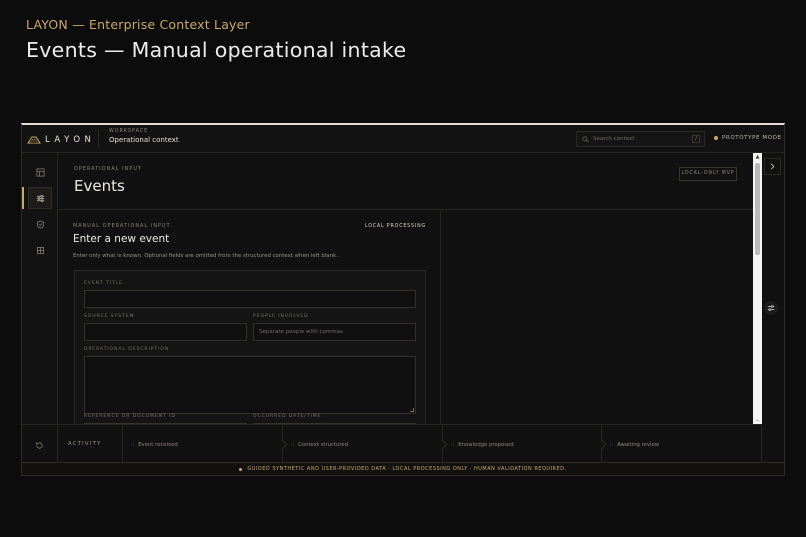 This screenshot has width=806, height=537. Describe the element at coordinates (638, 445) in the screenshot. I see `activity-step-label: Awaiting review` at that location.